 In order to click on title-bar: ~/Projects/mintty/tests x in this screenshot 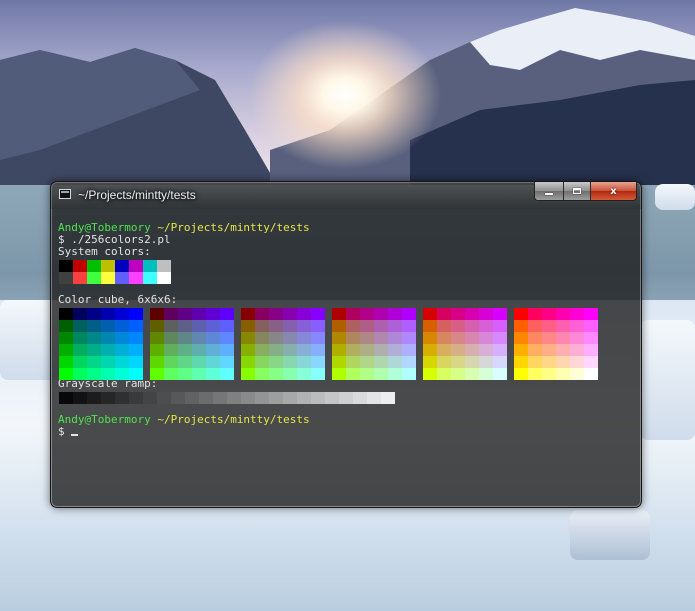, I will do `click(346, 195)`.